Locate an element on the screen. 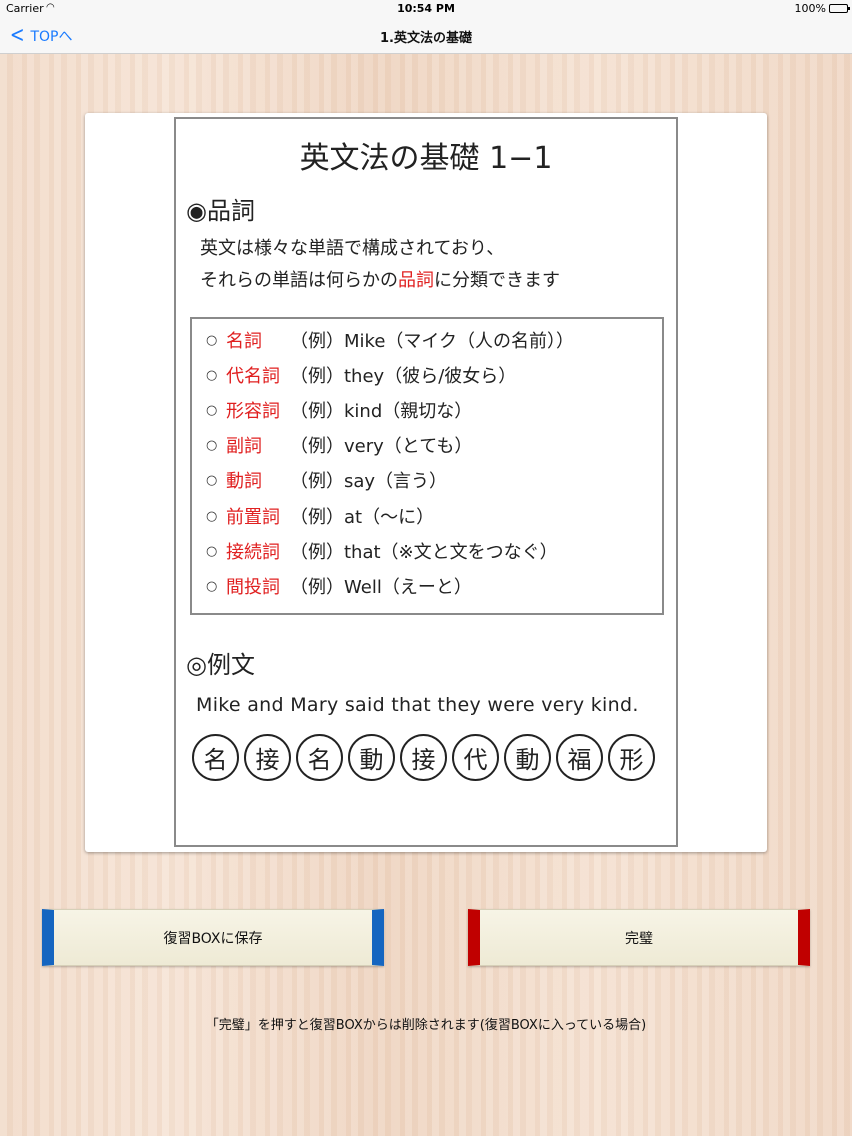  pos-term: 前置詞 is located at coordinates (253, 517).